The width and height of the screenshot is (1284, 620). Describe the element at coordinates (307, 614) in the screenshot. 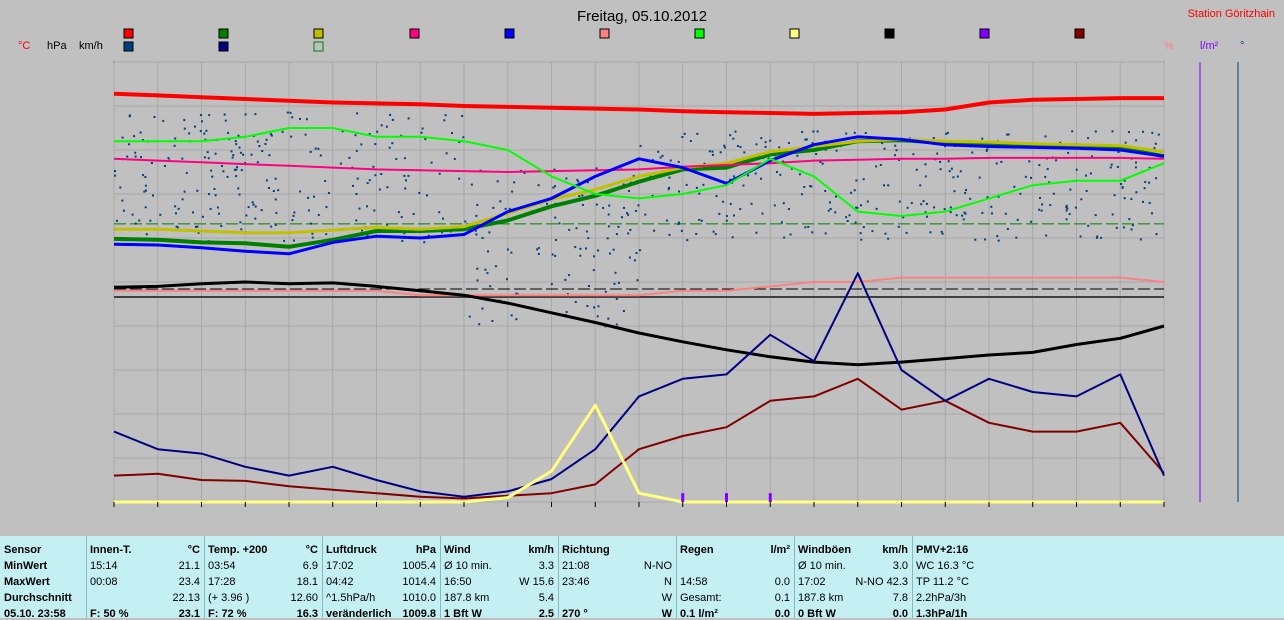

I see `table-cell-value: 16.3` at that location.